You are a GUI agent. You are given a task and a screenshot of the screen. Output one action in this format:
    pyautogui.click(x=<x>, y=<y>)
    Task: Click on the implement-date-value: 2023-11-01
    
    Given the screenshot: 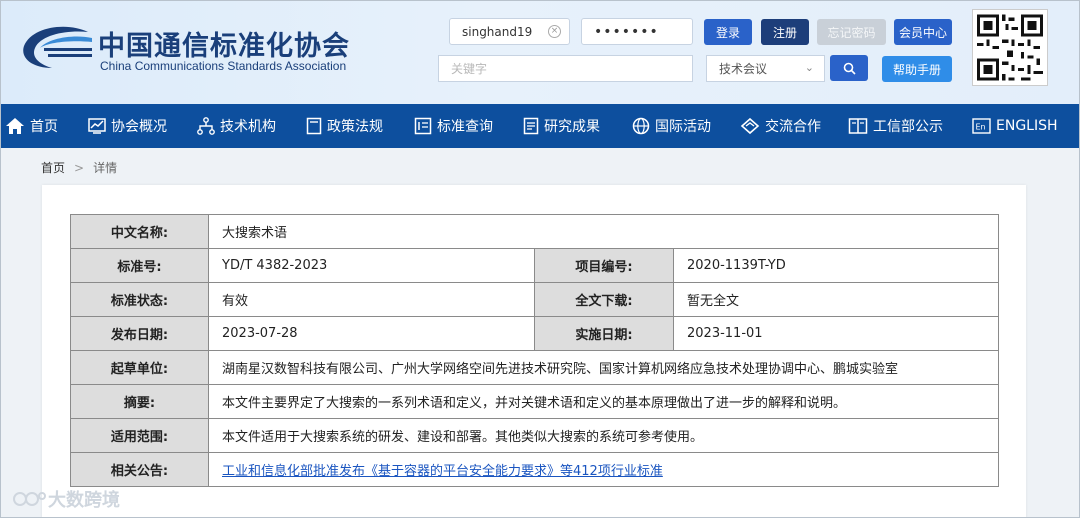 What is the action you would take?
    pyautogui.click(x=836, y=333)
    